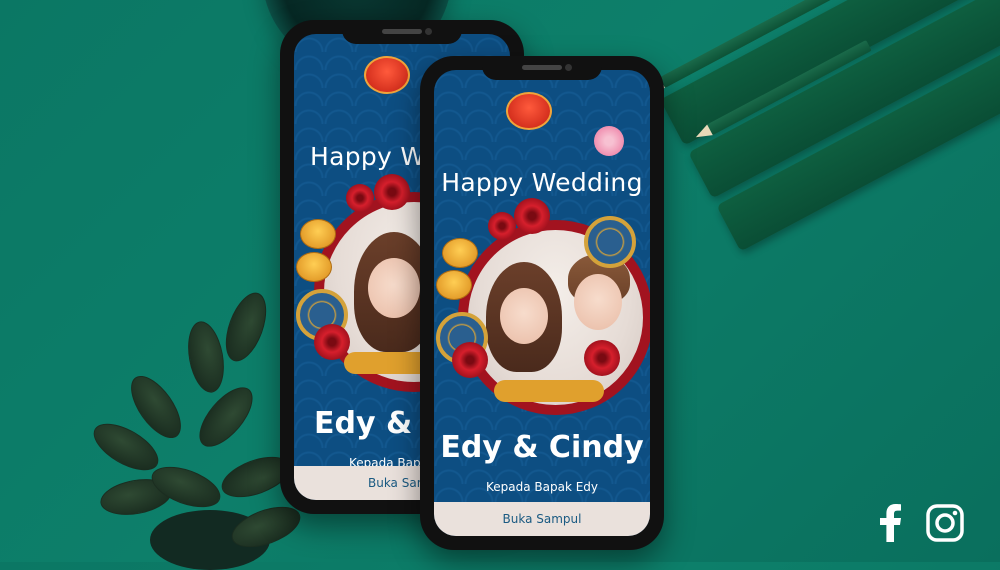 This screenshot has width=1000, height=570. I want to click on plant-decoration, so click(195, 425).